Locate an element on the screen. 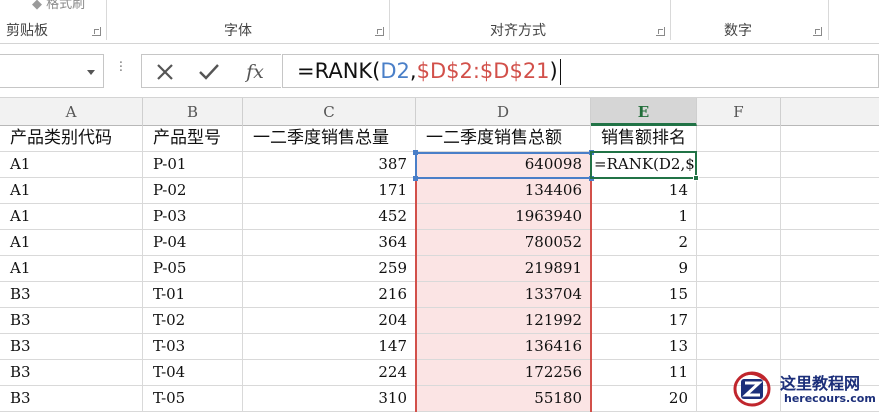 Image resolution: width=879 pixels, height=412 pixels. name-box is located at coordinates (52, 71).